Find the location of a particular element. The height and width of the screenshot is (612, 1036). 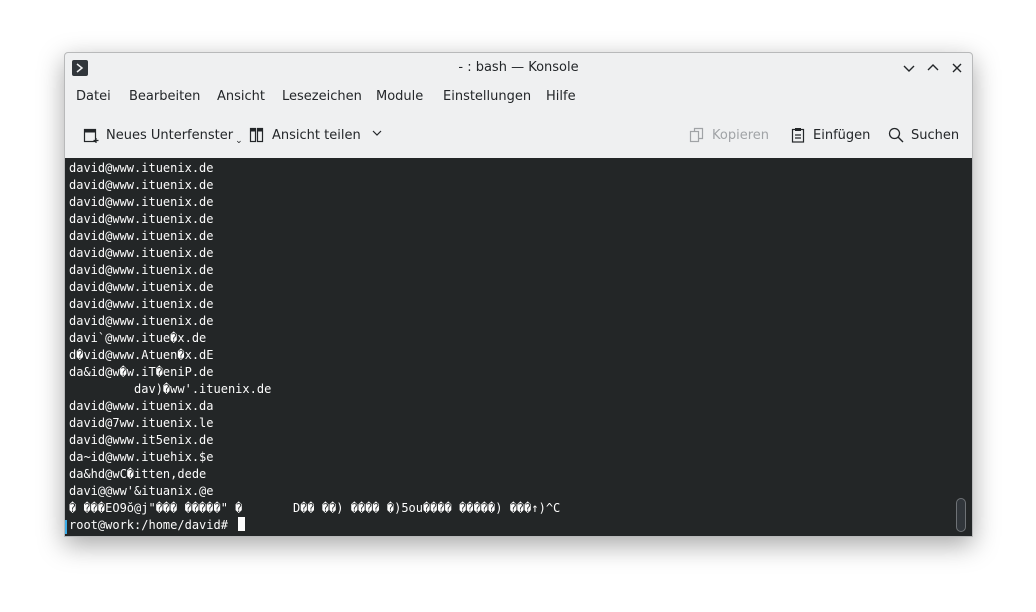

menu-hilfe: Hilfe is located at coordinates (561, 96).